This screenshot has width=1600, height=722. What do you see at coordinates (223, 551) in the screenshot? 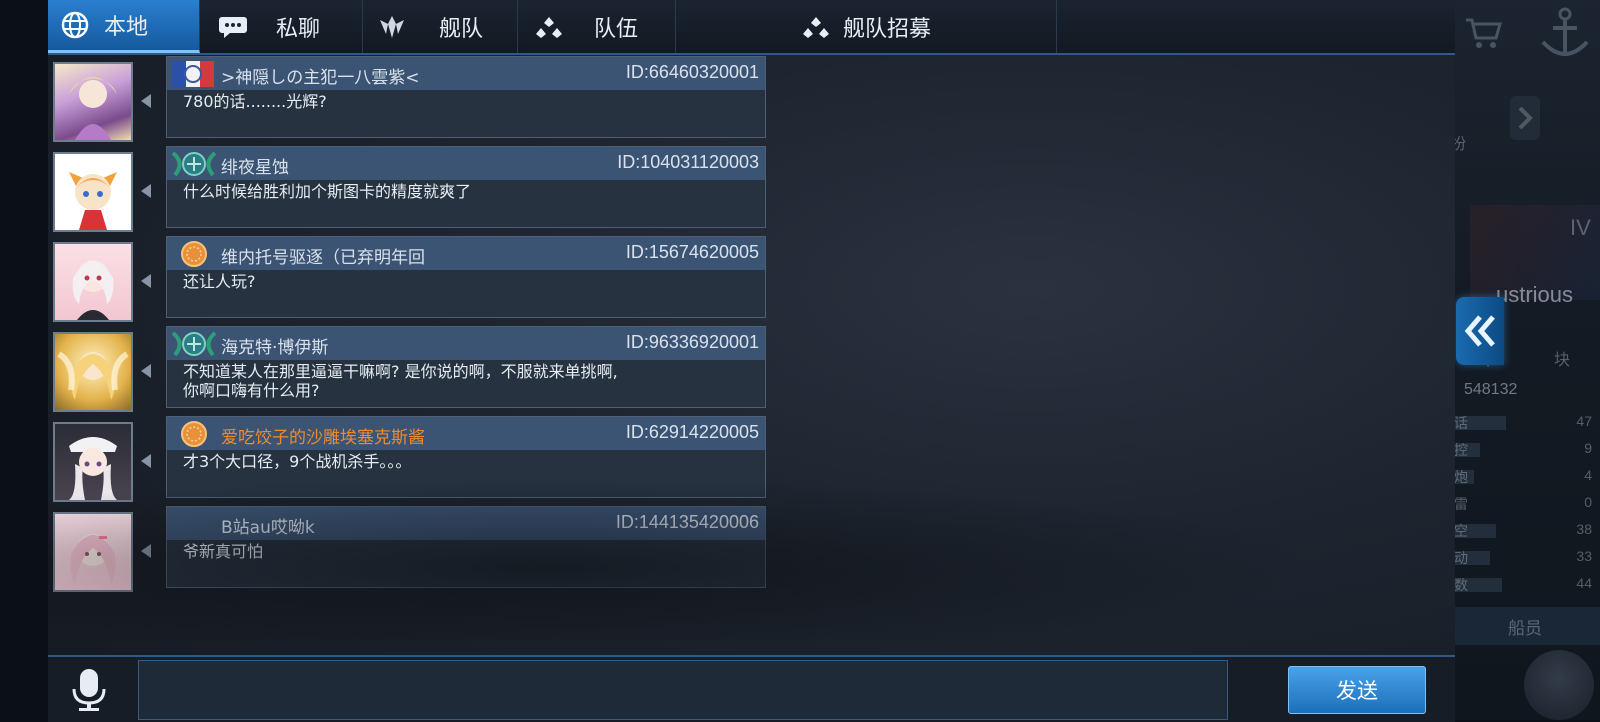
I see `message-text: 爷新真可怕` at bounding box center [223, 551].